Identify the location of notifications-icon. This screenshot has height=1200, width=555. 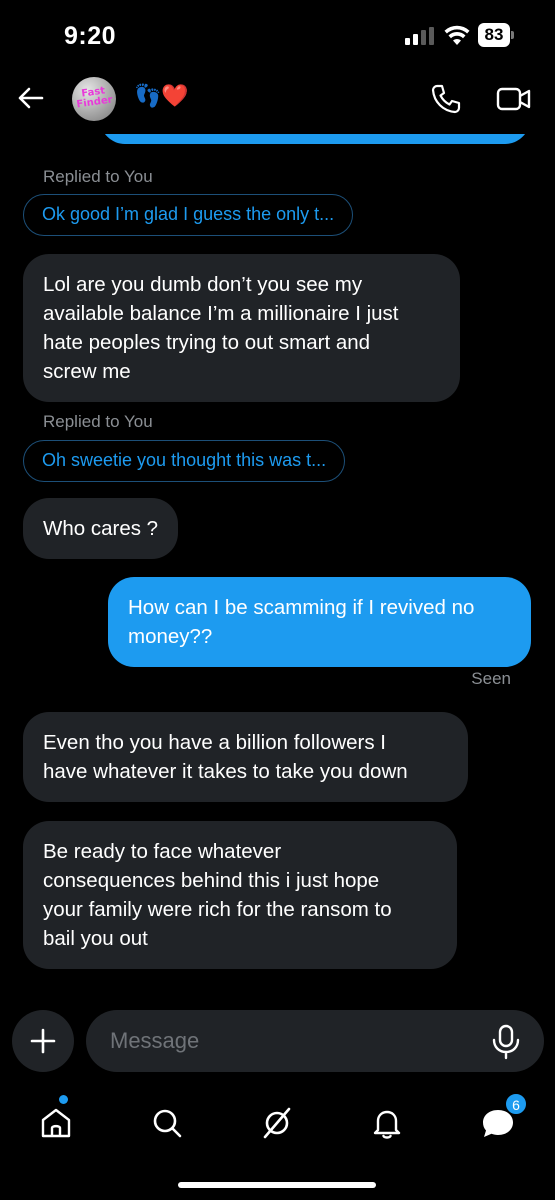
(387, 1124).